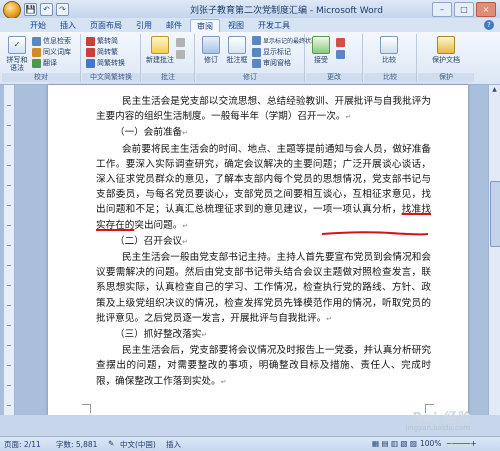 This screenshot has width=500, height=451. What do you see at coordinates (274, 26) in the screenshot?
I see `tab-developer: 开发工具` at bounding box center [274, 26].